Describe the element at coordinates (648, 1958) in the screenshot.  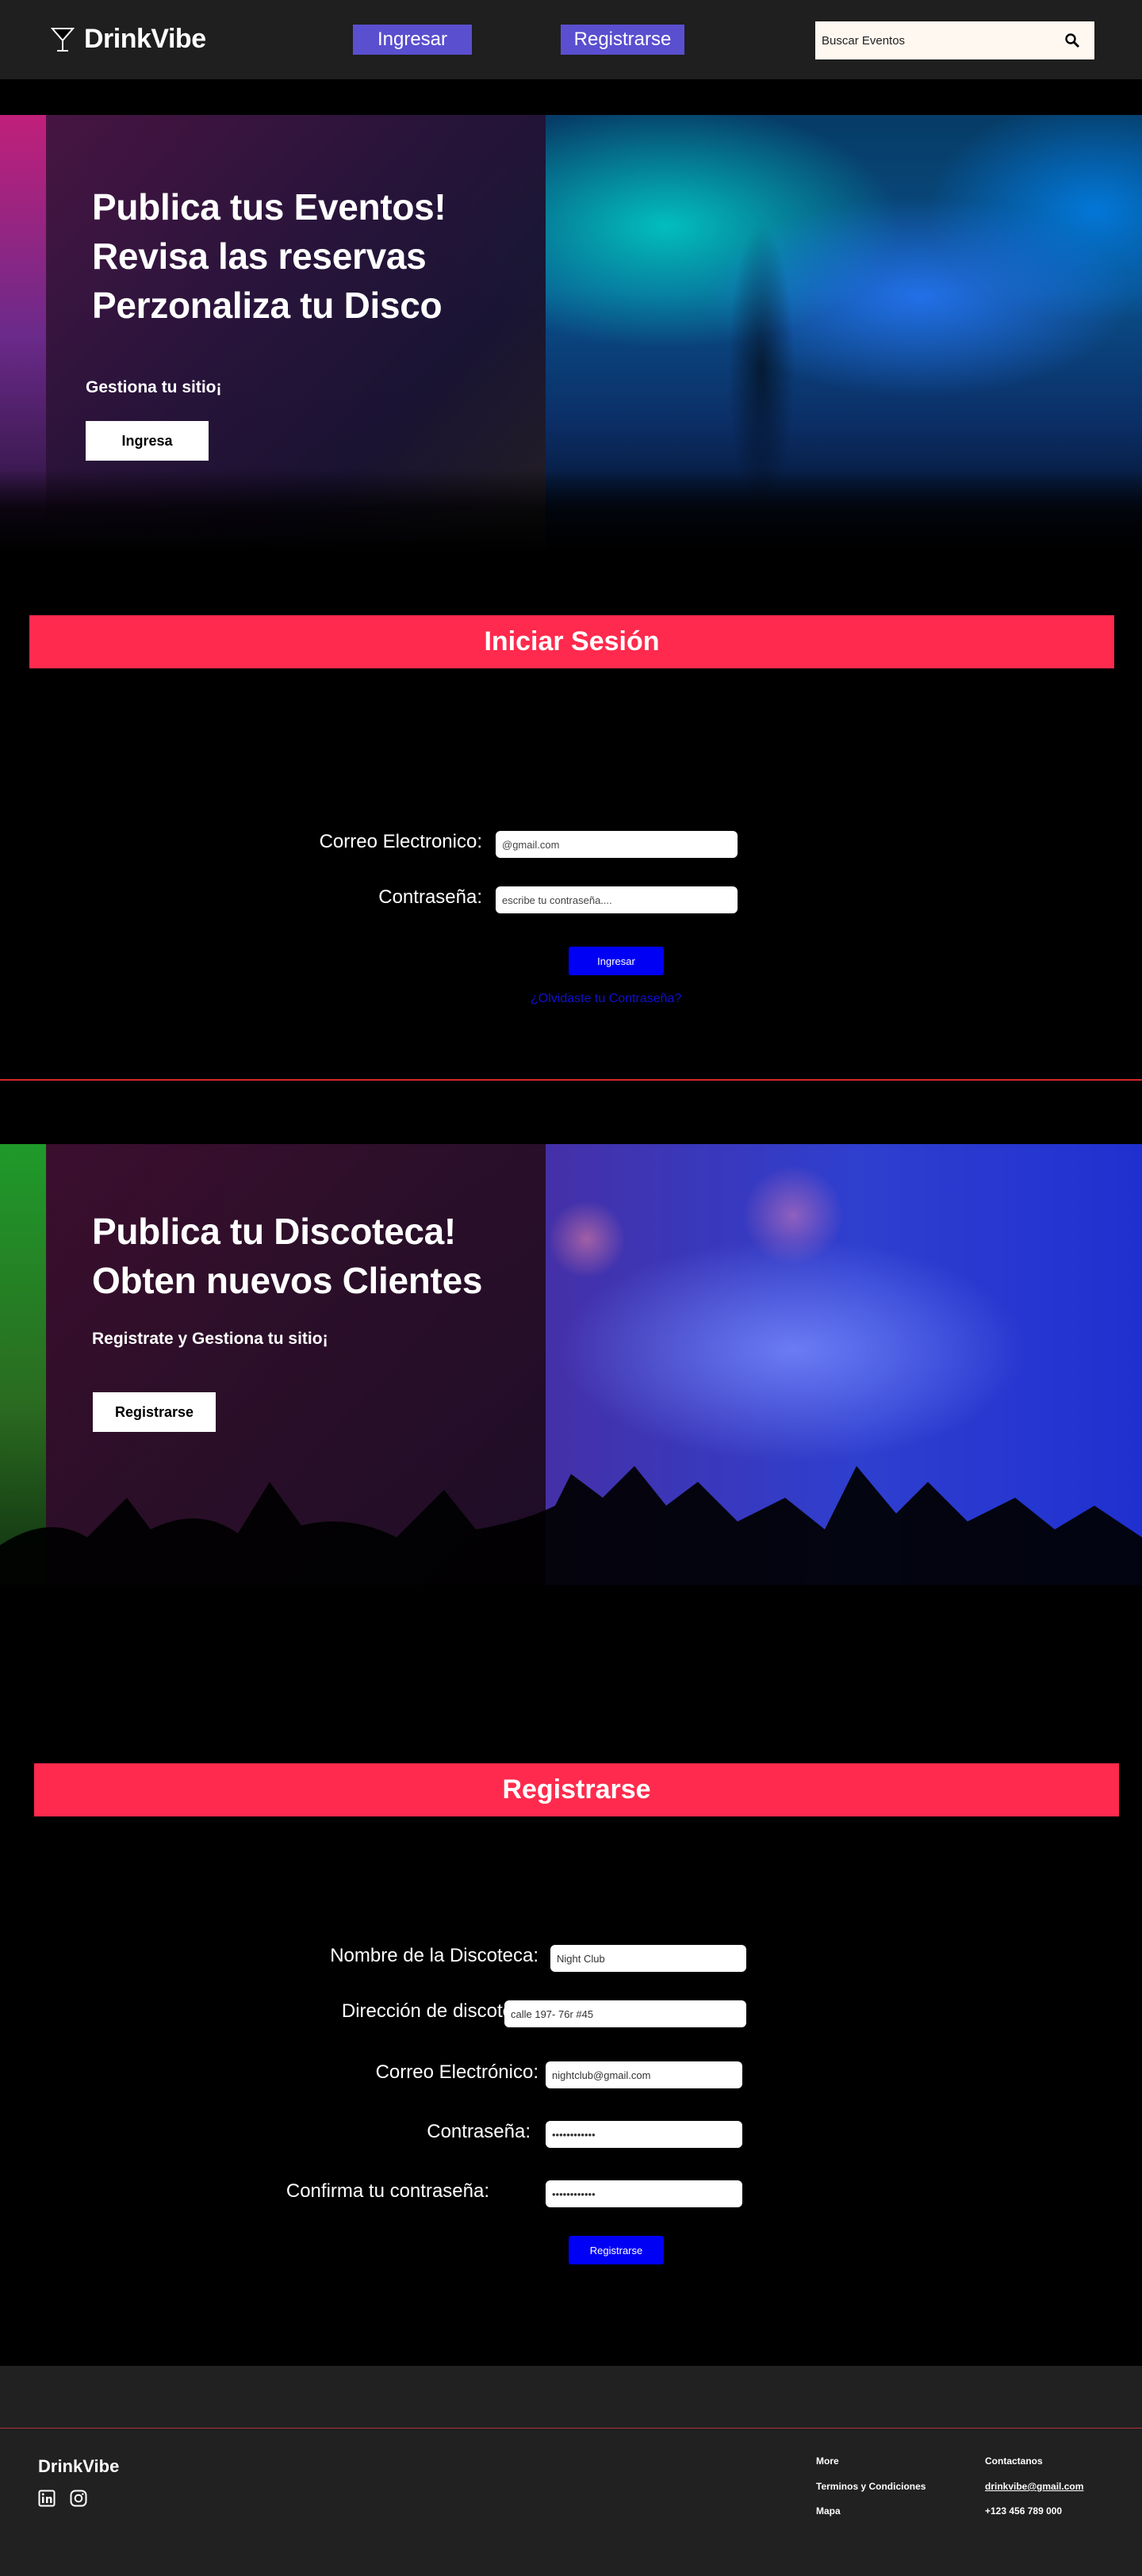
I see `club-name-input` at that location.